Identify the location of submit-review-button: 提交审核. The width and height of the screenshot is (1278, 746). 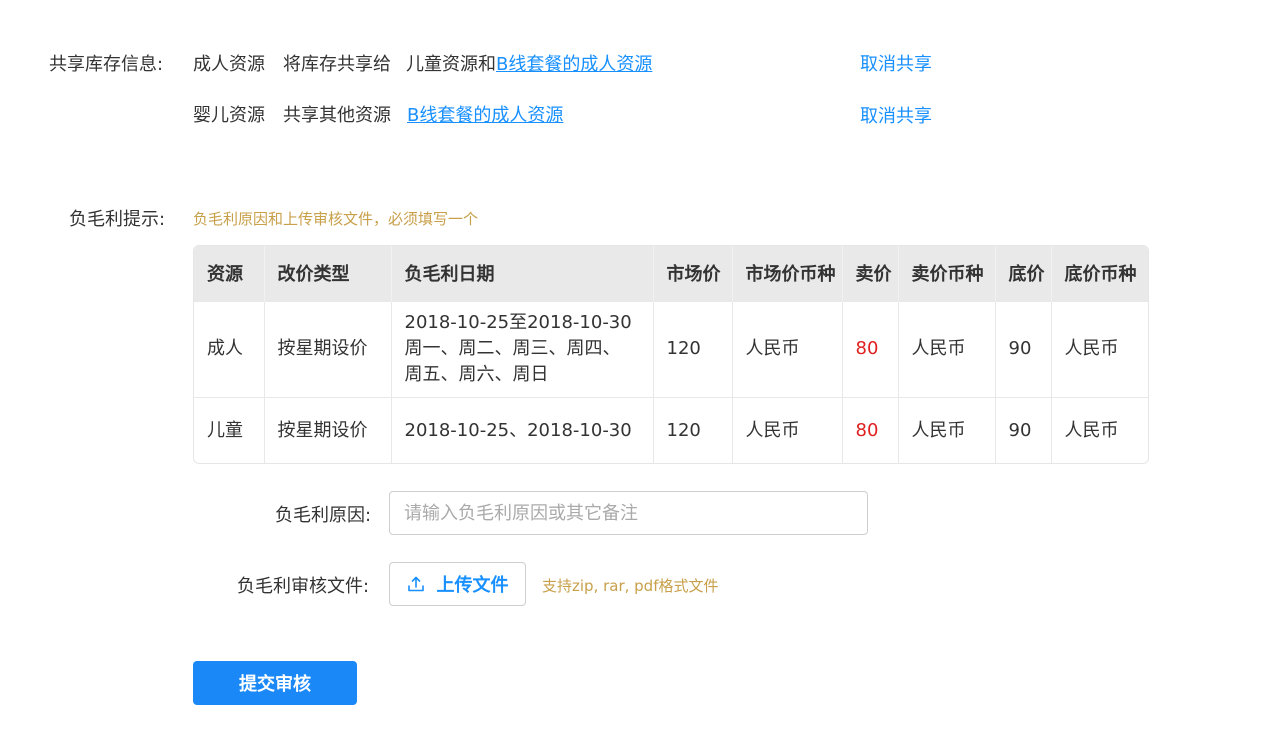
(275, 683).